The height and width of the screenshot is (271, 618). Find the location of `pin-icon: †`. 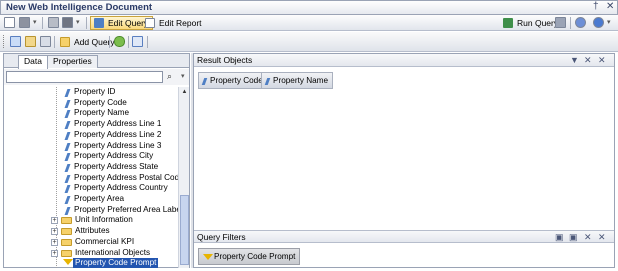

pin-icon: † is located at coordinates (596, 6).